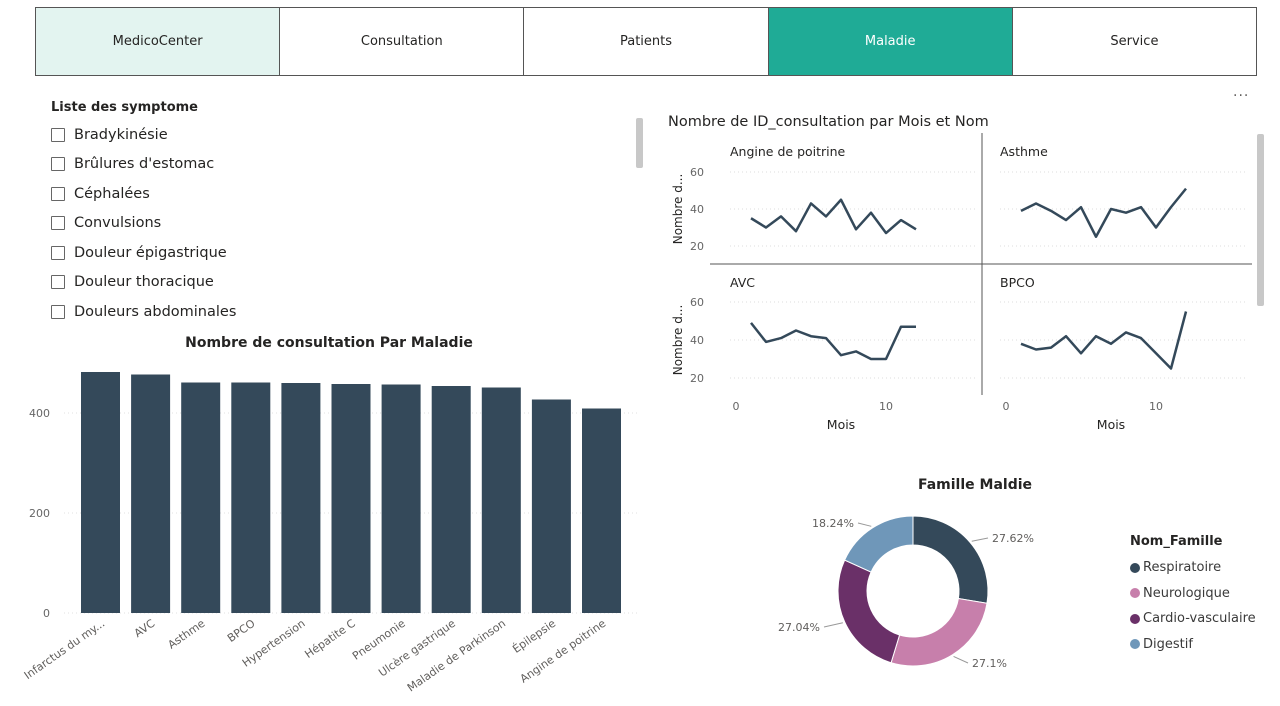  I want to click on x-tick-label: Hépatite C, so click(330, 639).